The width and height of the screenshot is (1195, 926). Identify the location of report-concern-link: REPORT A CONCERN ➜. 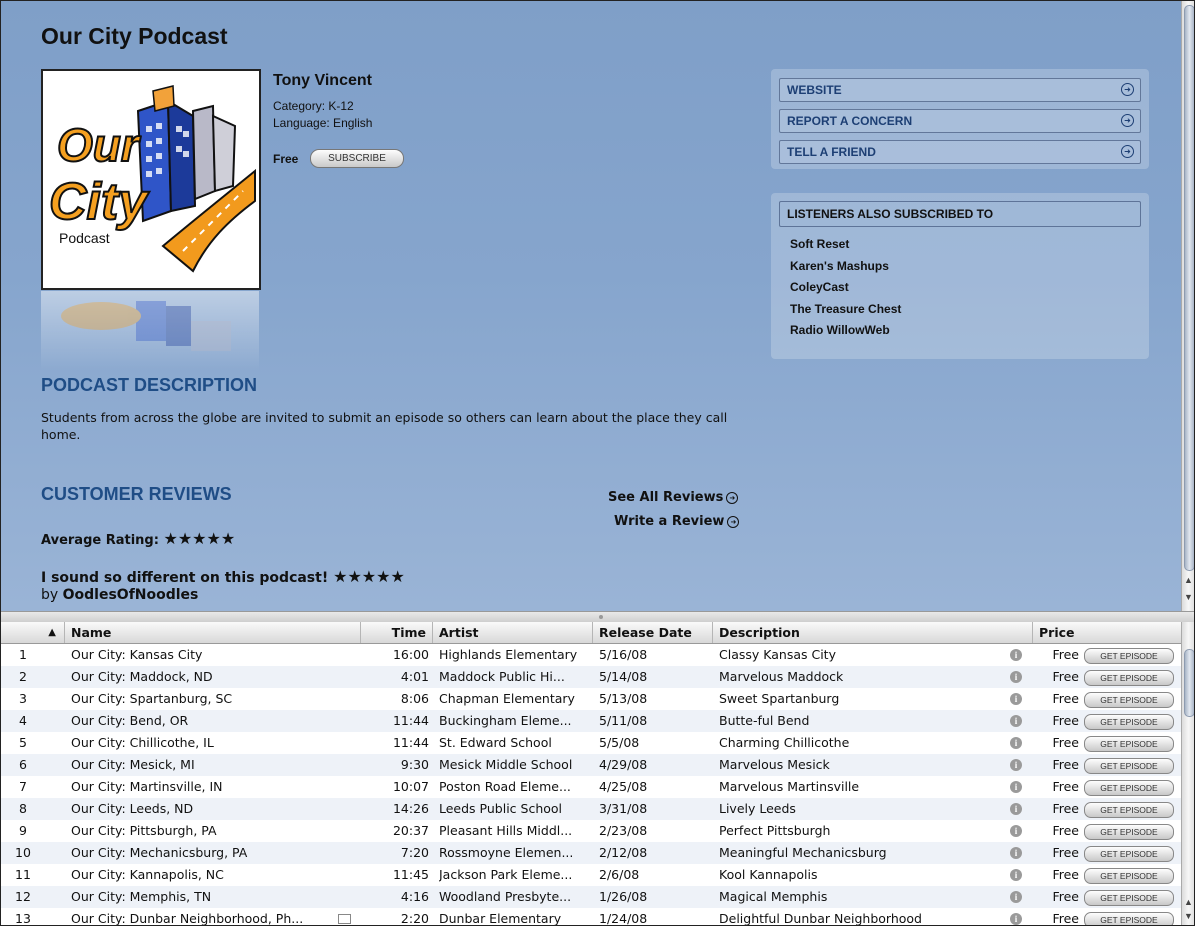
(960, 121).